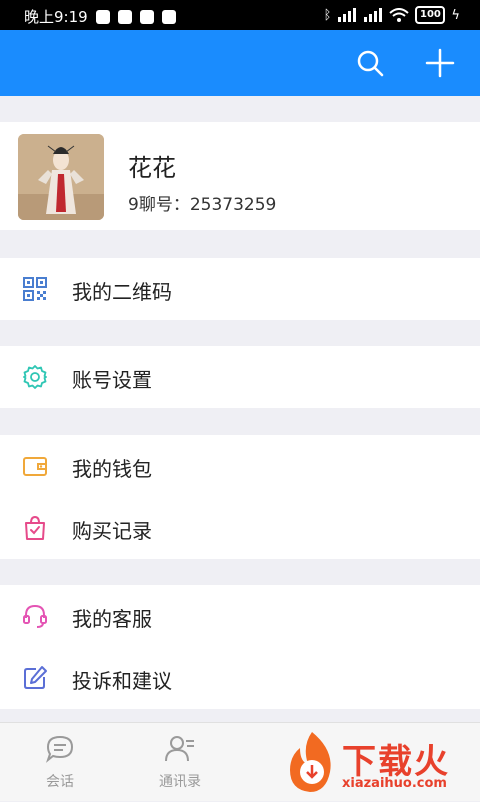 This screenshot has width=480, height=802. I want to click on profile-id: 9聊号：25373259, so click(202, 202).